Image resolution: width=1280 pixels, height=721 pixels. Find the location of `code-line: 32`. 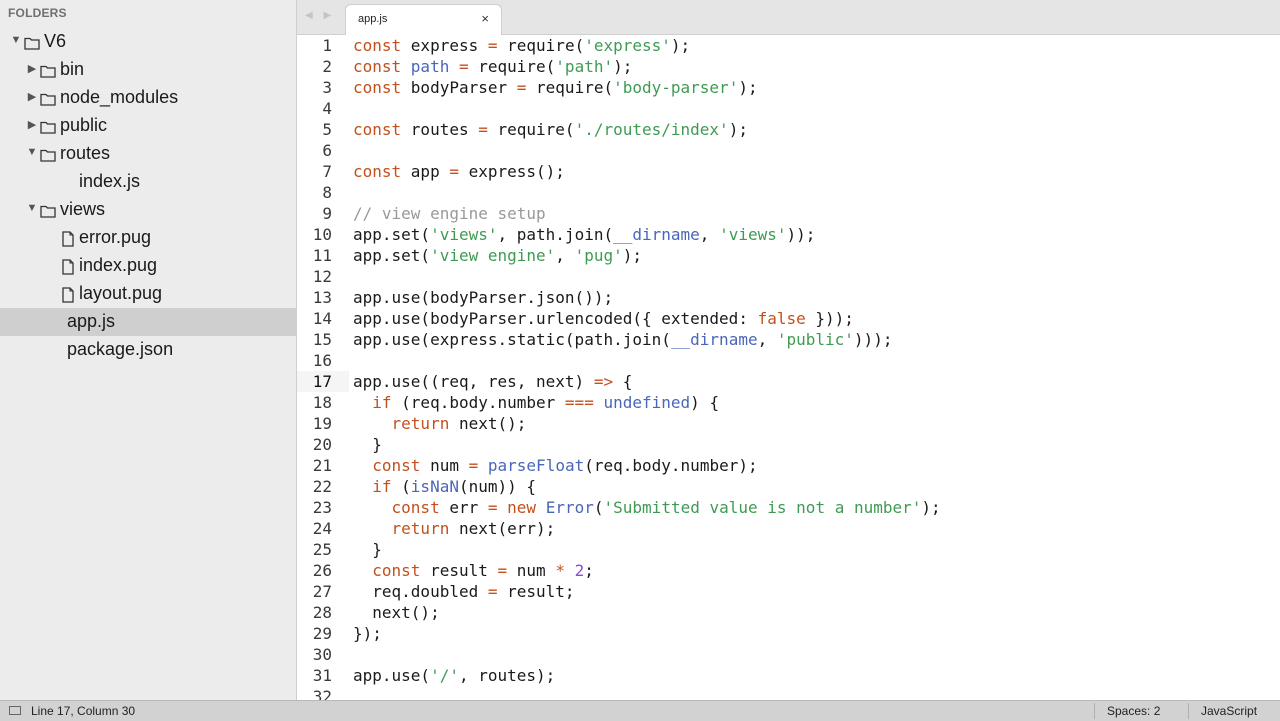

code-line: 32 is located at coordinates (788, 693).